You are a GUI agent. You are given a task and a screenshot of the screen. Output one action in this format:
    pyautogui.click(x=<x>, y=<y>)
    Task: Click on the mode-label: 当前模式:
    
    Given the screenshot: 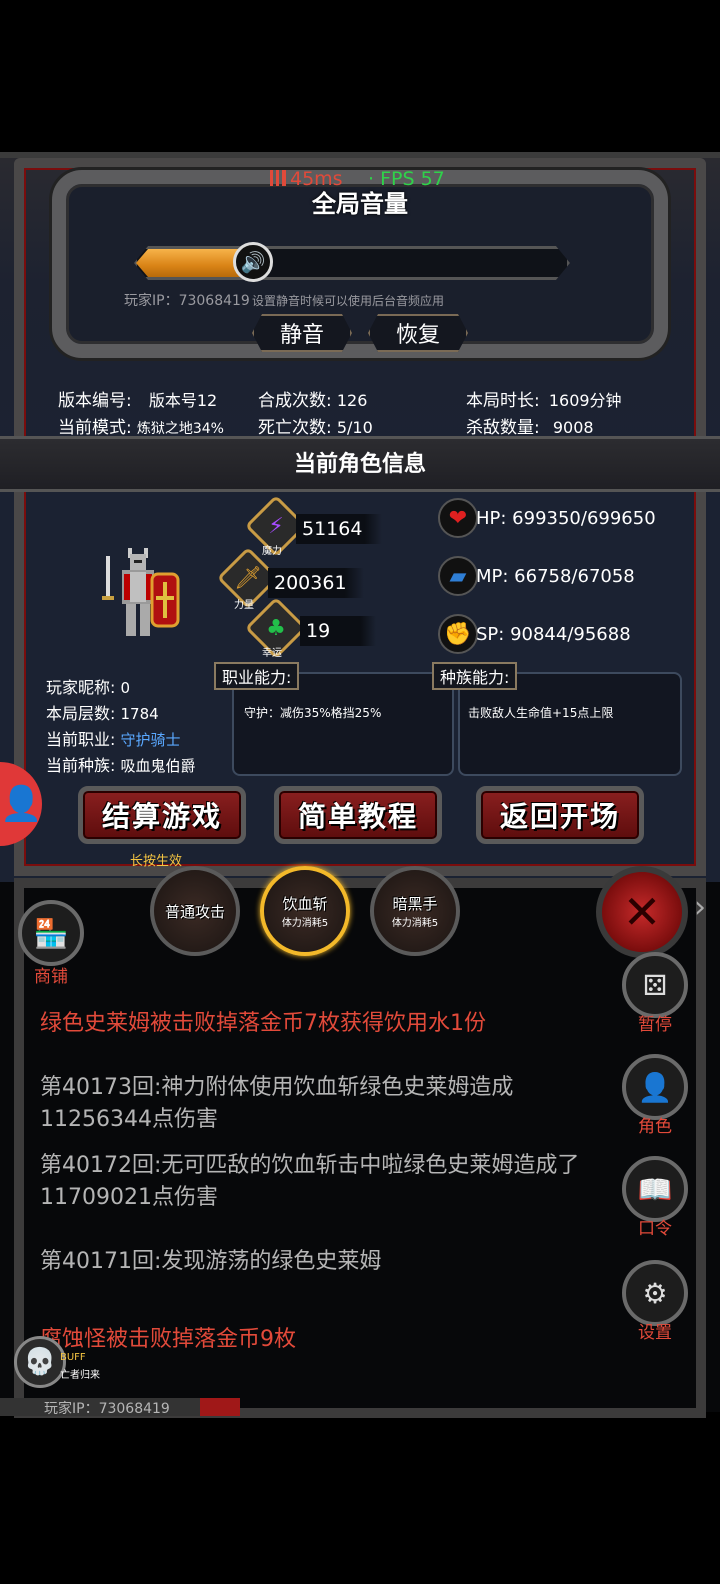 What is the action you would take?
    pyautogui.click(x=95, y=428)
    